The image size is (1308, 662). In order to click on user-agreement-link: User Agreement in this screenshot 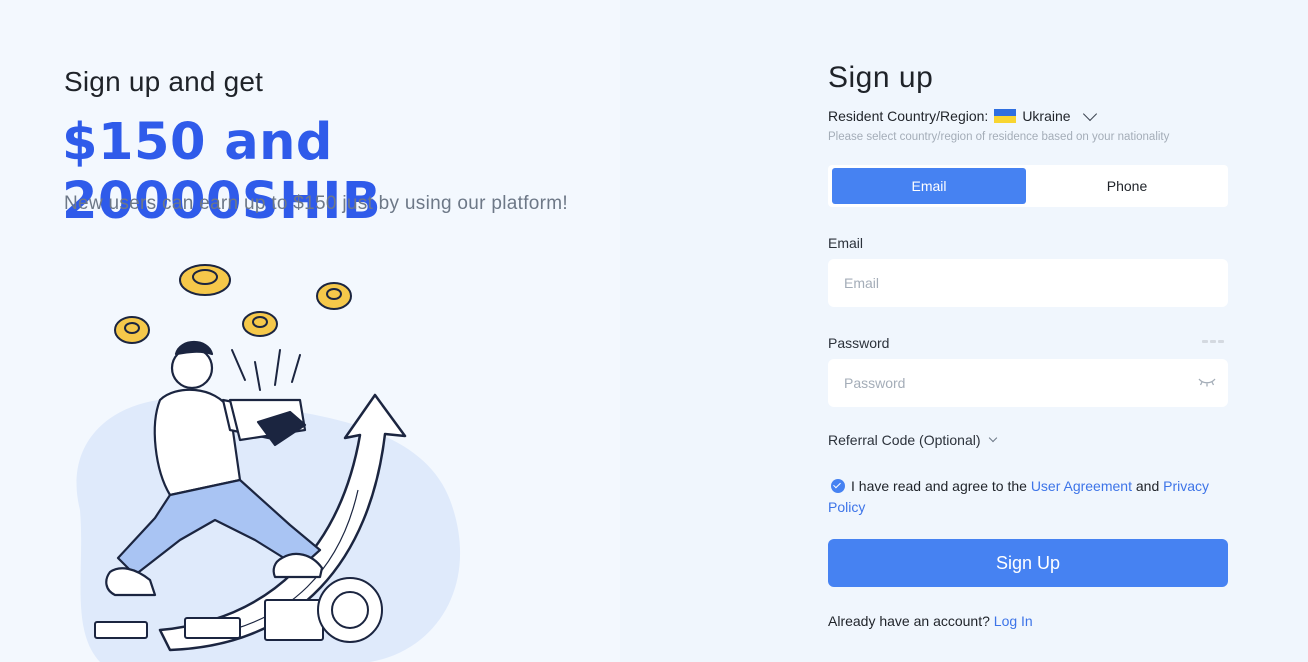, I will do `click(1081, 486)`.